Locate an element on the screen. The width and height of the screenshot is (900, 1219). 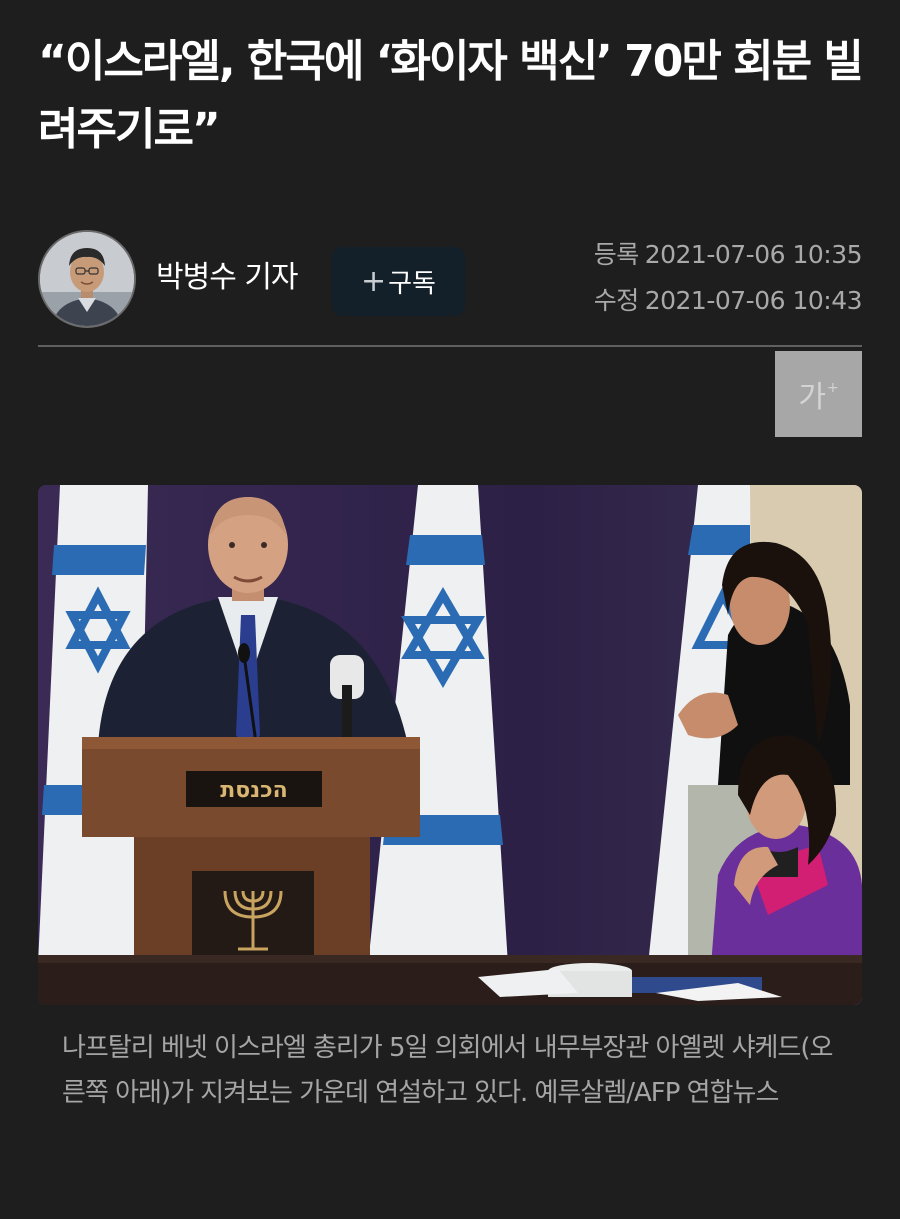
registered-date: 등록 2021-07-06 10:35 is located at coordinates (728, 255).